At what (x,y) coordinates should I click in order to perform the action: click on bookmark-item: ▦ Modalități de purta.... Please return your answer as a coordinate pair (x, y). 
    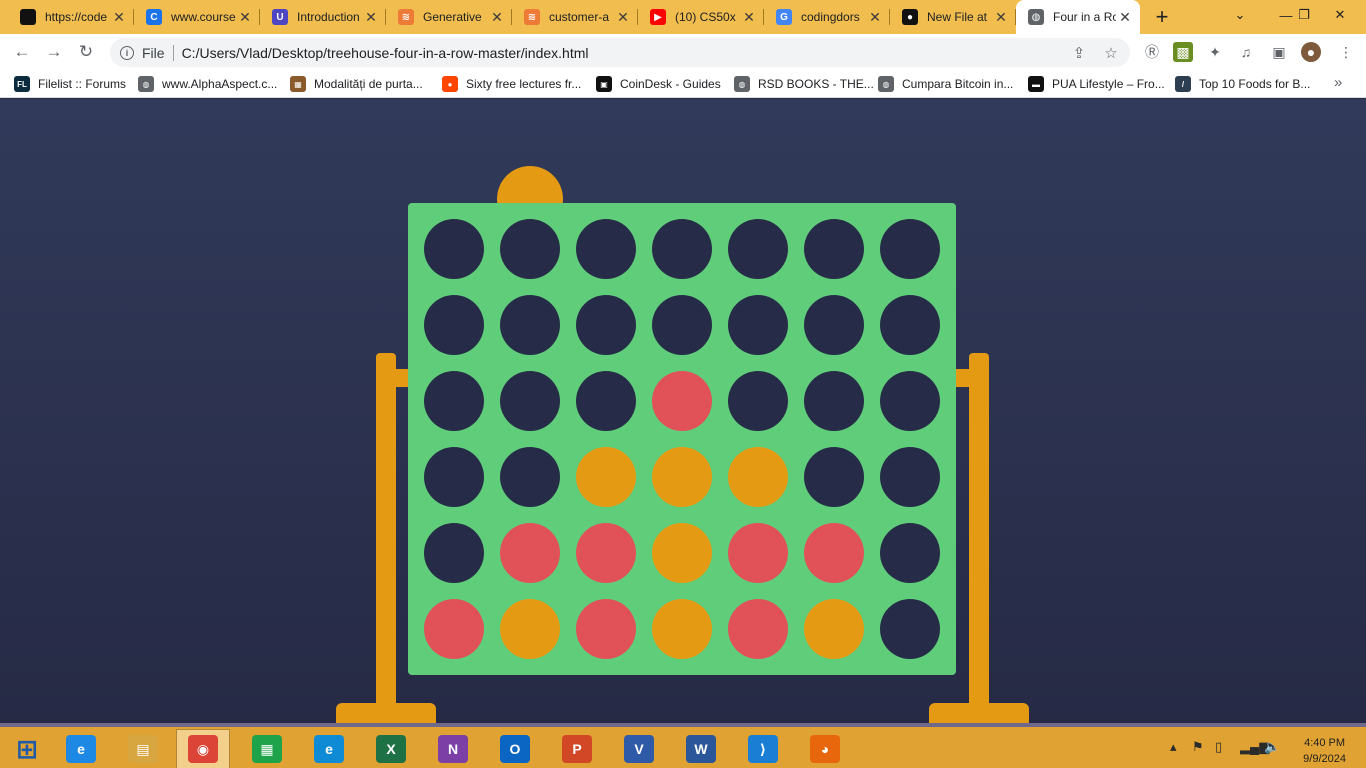
    Looking at the image, I should click on (356, 84).